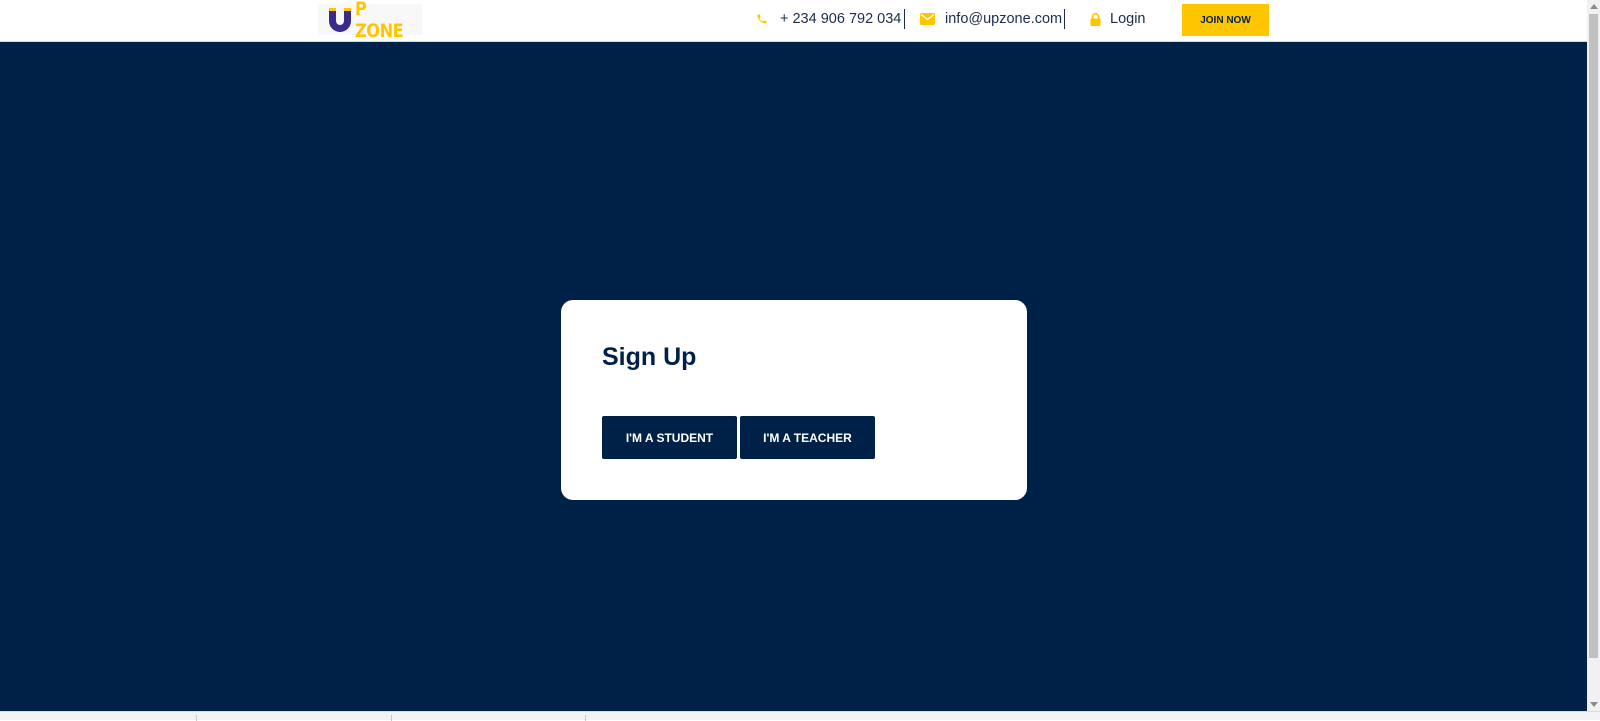  I want to click on logo-text: P ZONE, so click(379, 21).